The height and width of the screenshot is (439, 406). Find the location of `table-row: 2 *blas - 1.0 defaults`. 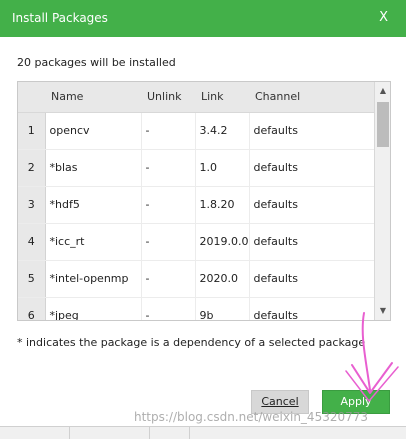

table-row: 2 *blas - 1.0 defaults is located at coordinates (196, 168).